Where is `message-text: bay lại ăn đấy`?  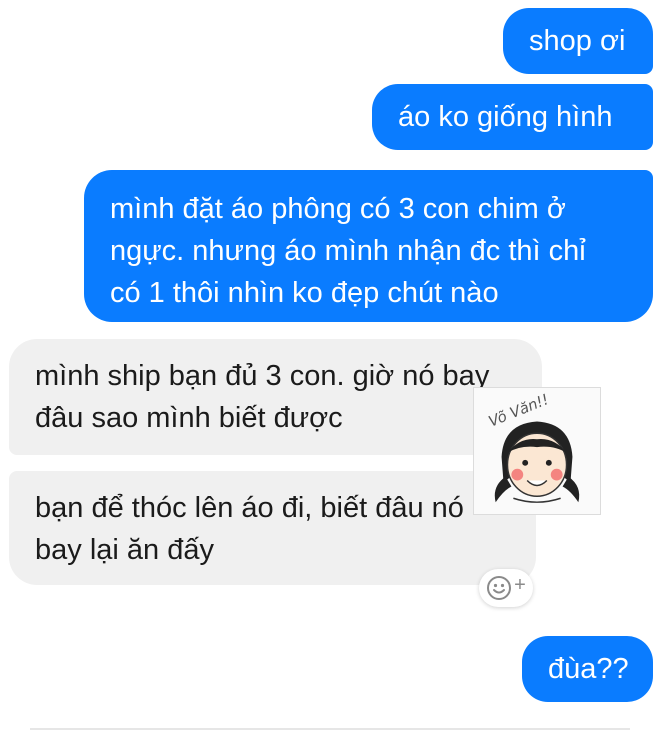 message-text: bay lại ăn đấy is located at coordinates (124, 550).